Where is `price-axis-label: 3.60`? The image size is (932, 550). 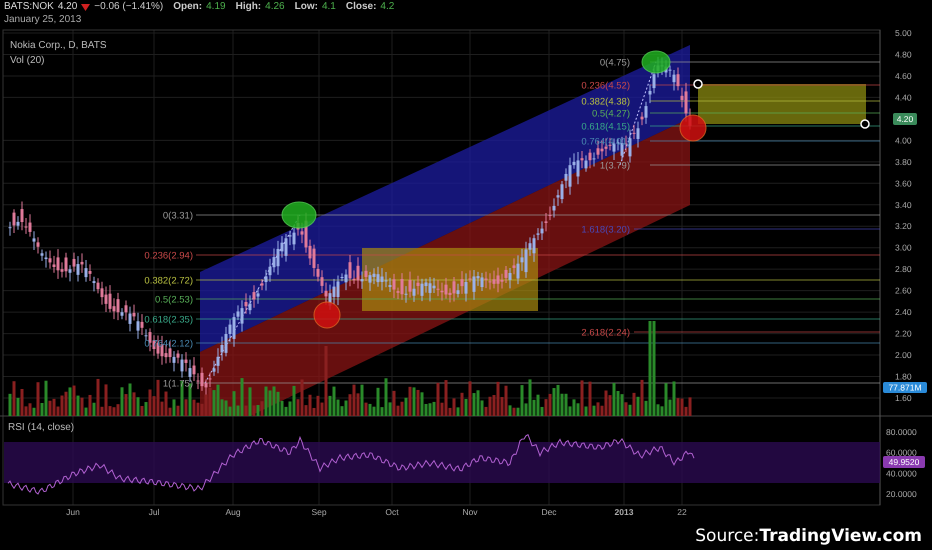 price-axis-label: 3.60 is located at coordinates (903, 183).